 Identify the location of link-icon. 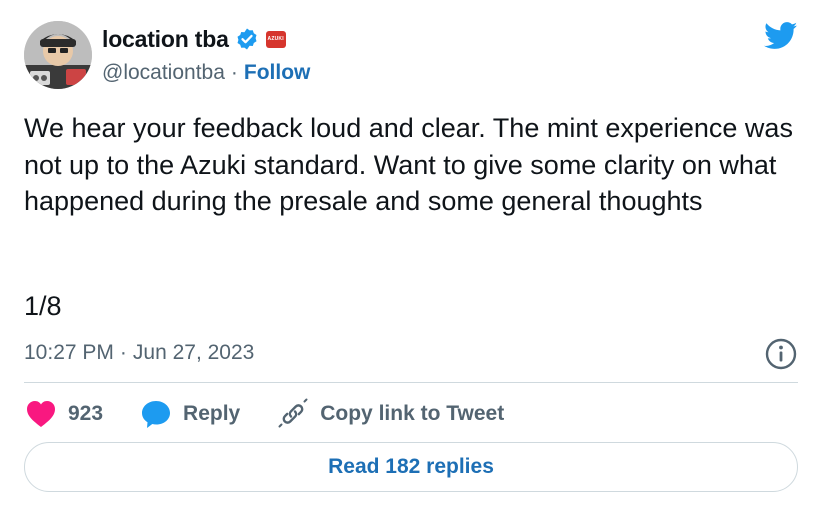
(293, 413).